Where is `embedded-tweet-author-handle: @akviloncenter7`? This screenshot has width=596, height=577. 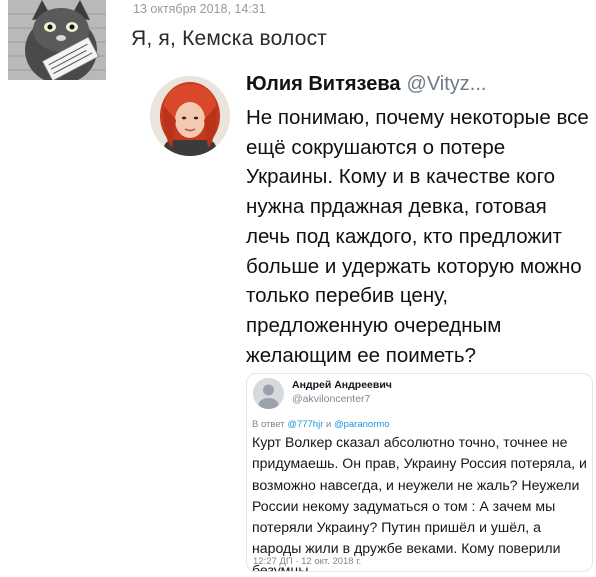
embedded-tweet-author-handle: @akviloncenter7 is located at coordinates (331, 399).